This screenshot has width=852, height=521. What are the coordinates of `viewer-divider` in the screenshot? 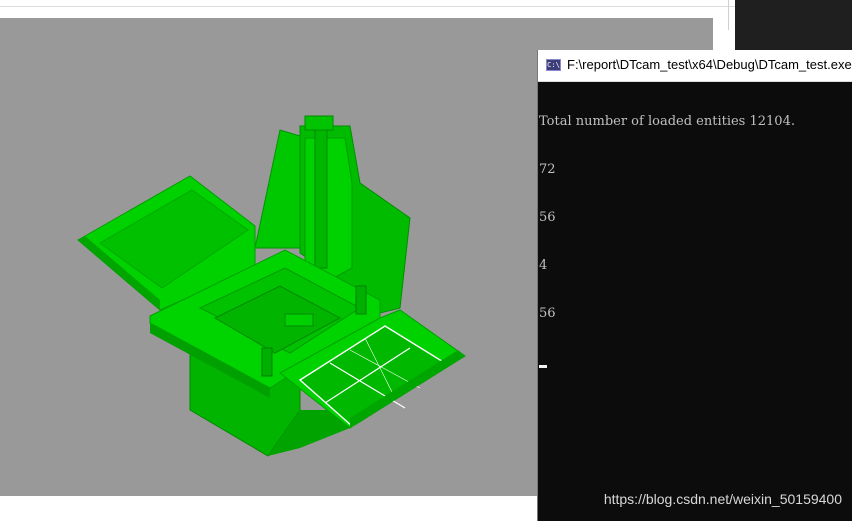 It's located at (728, 15).